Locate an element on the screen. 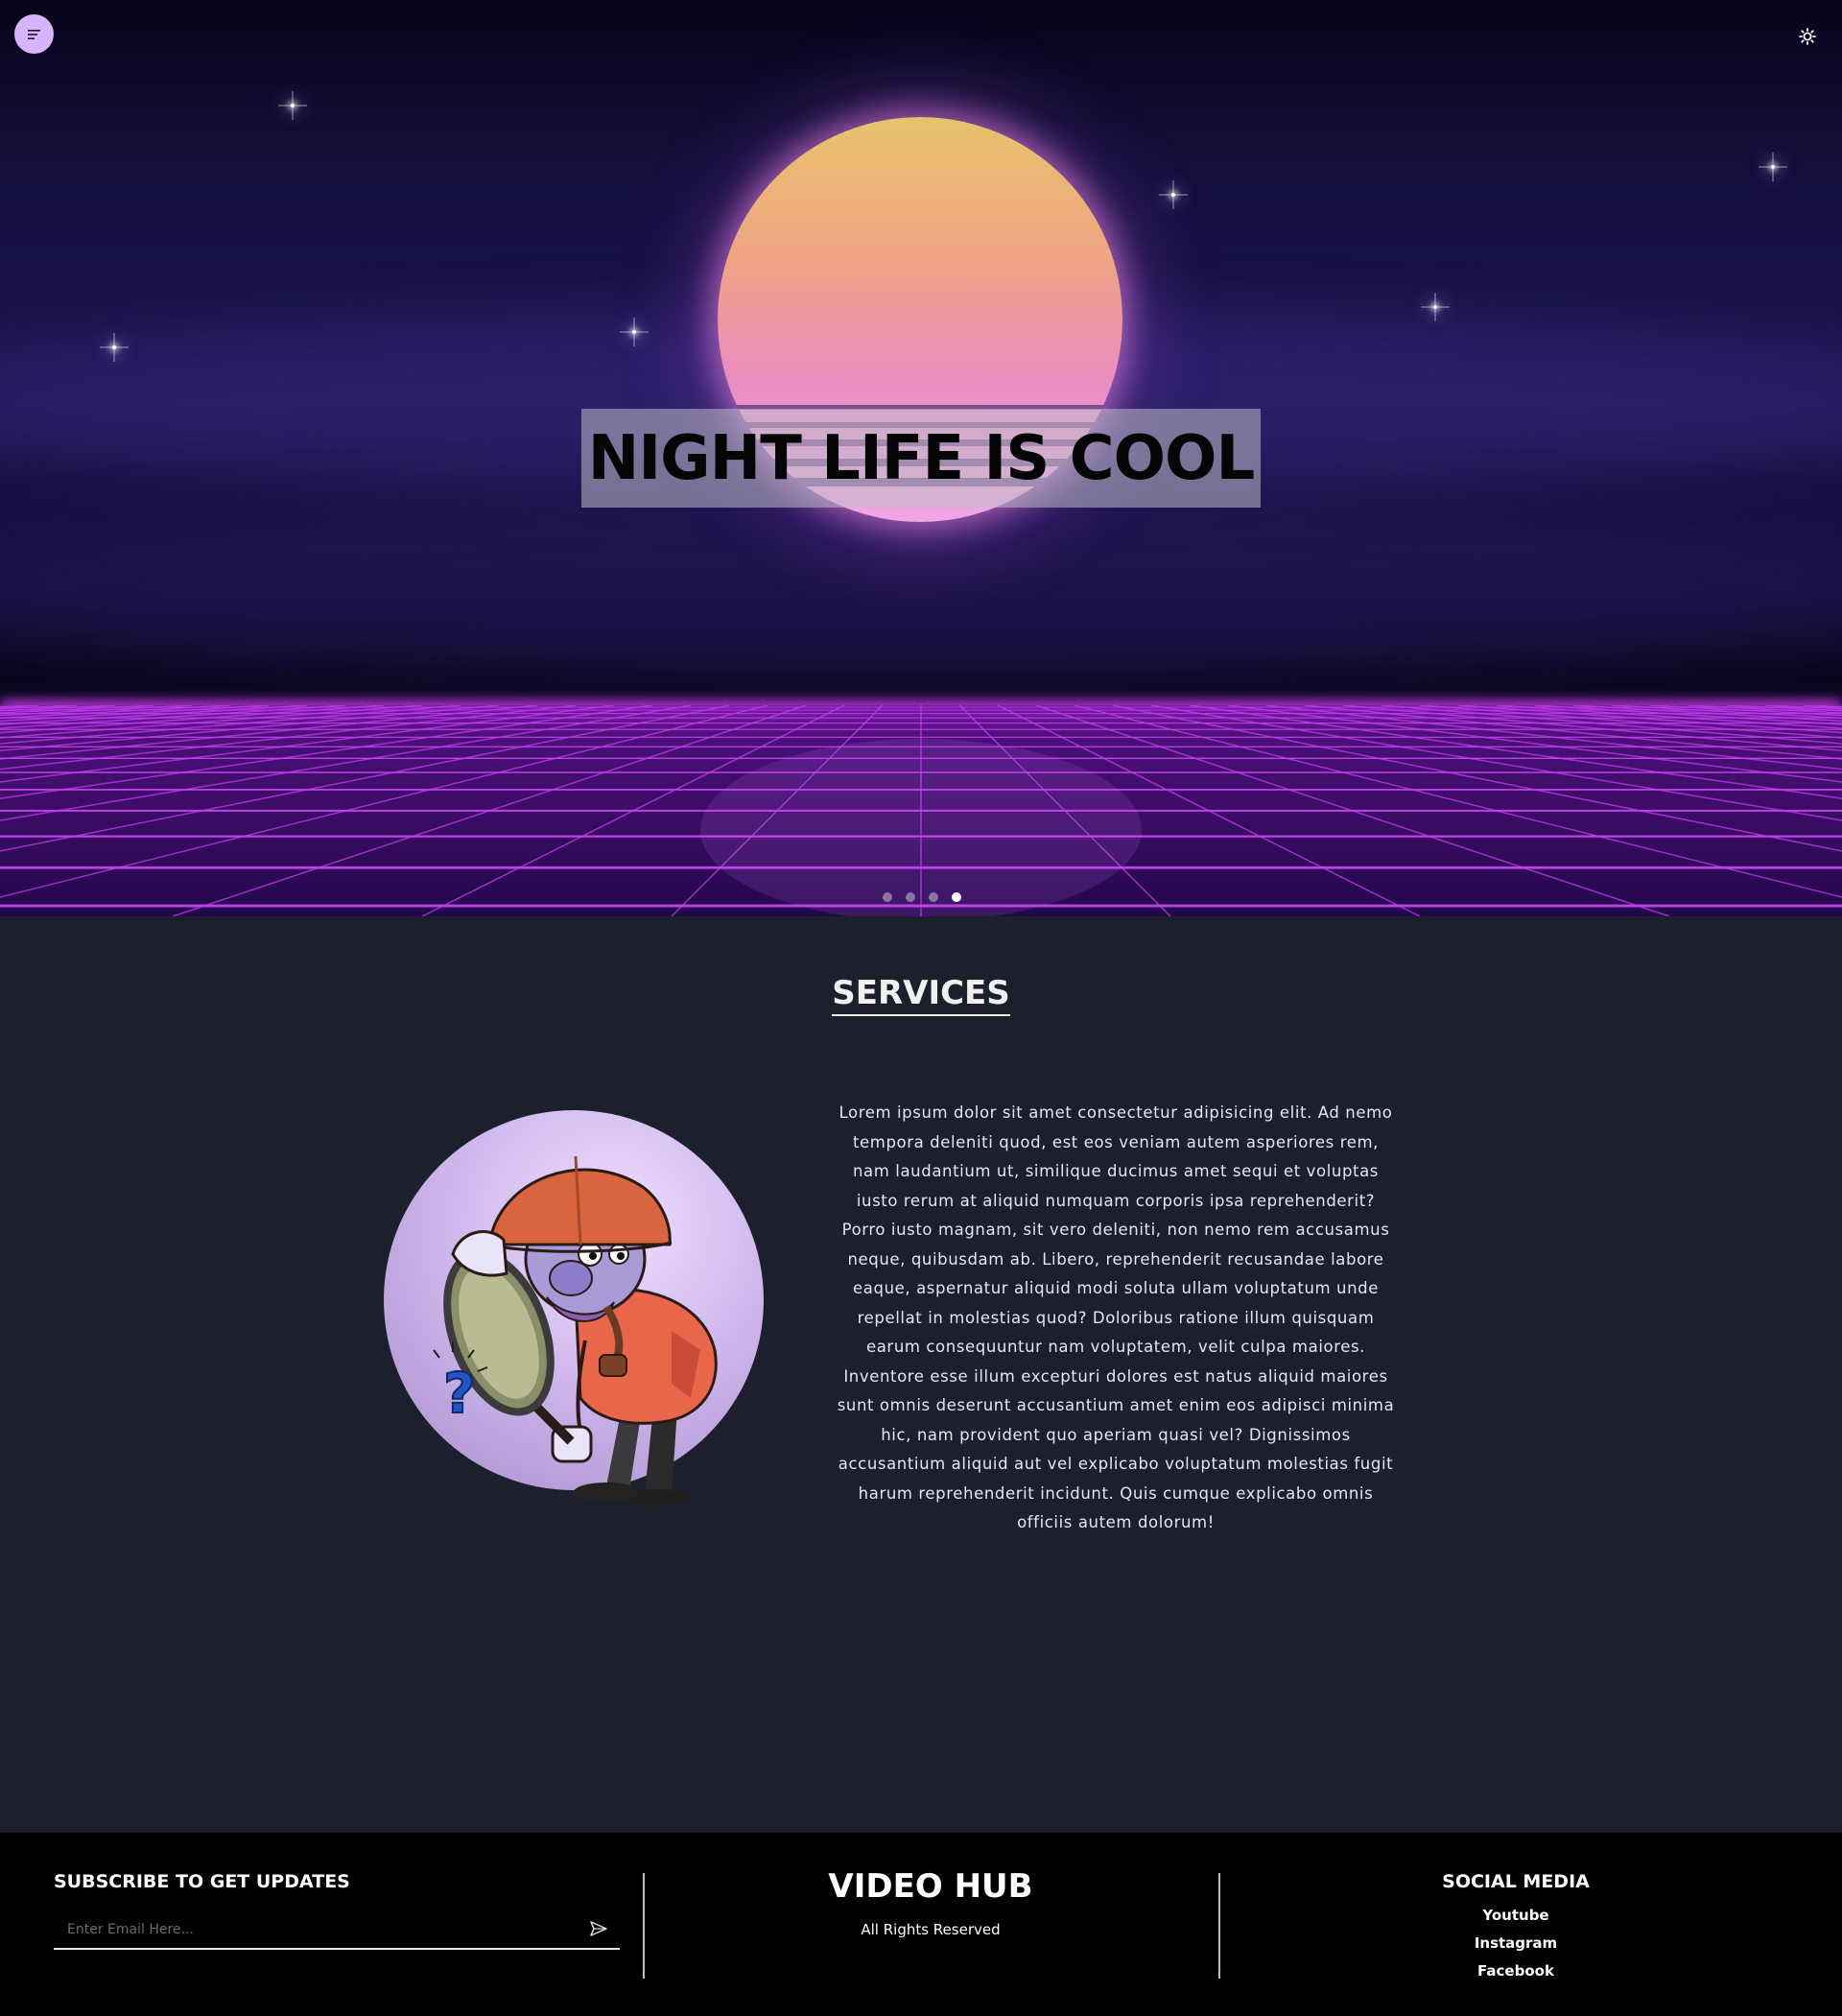  sun-gear-icon is located at coordinates (1807, 36).